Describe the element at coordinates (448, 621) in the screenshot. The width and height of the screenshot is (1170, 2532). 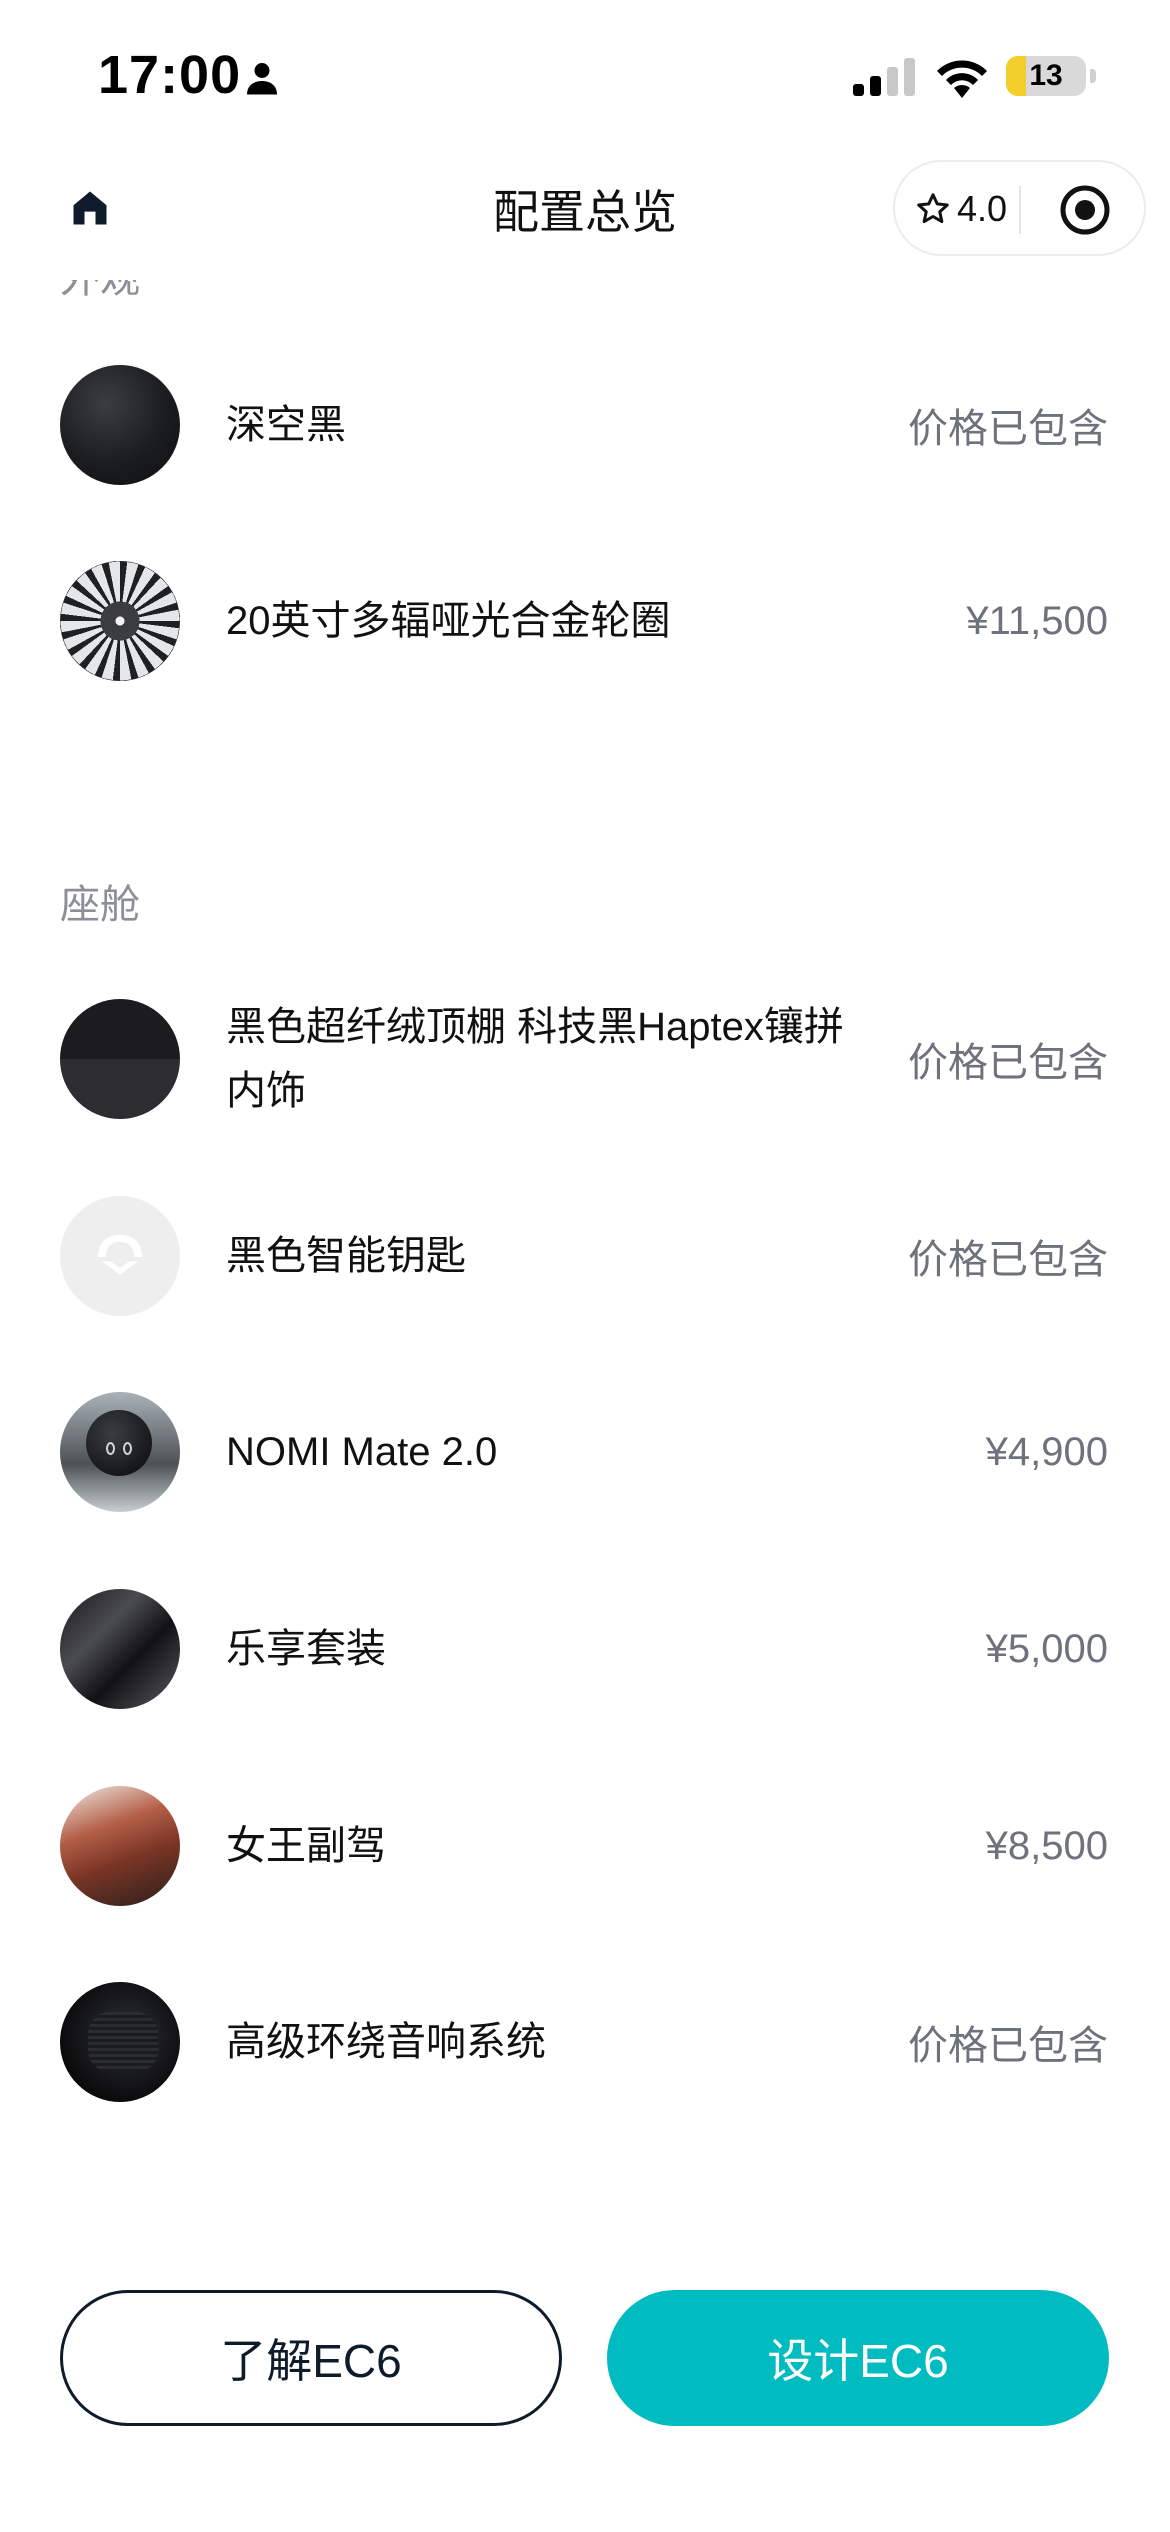
I see `item-name: 20英寸多辐哑光合金轮圈` at that location.